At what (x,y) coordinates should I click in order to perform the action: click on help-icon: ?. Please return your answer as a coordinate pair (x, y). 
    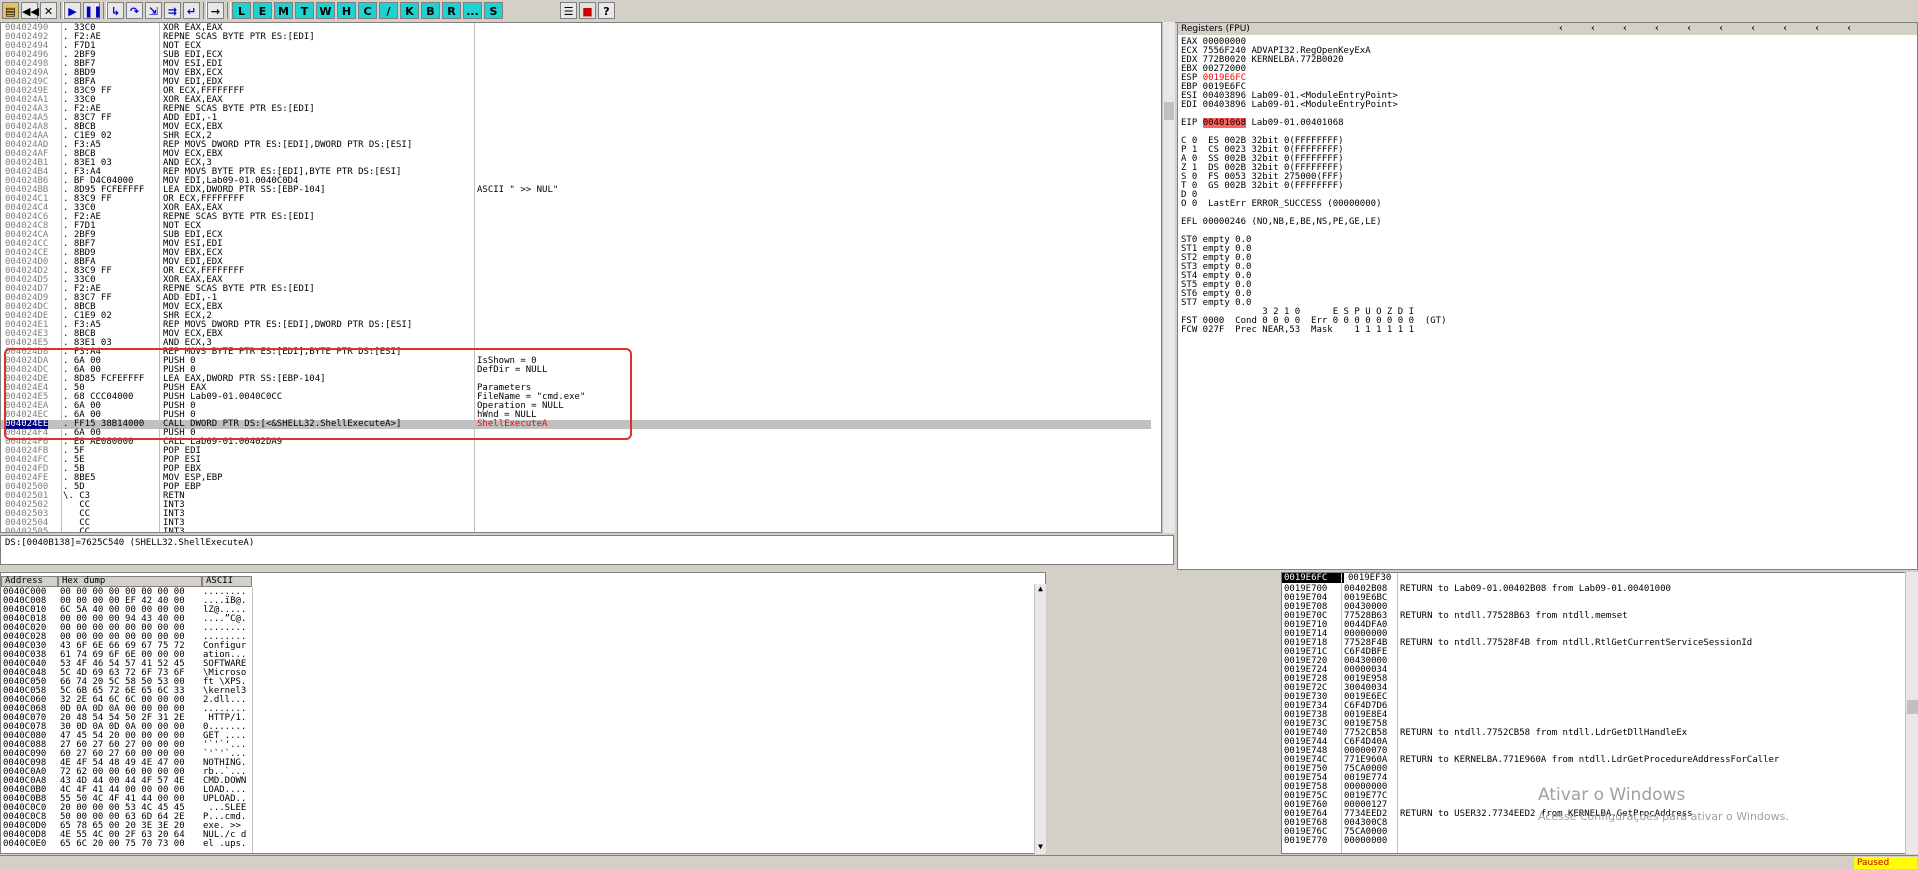
    Looking at the image, I should click on (606, 10).